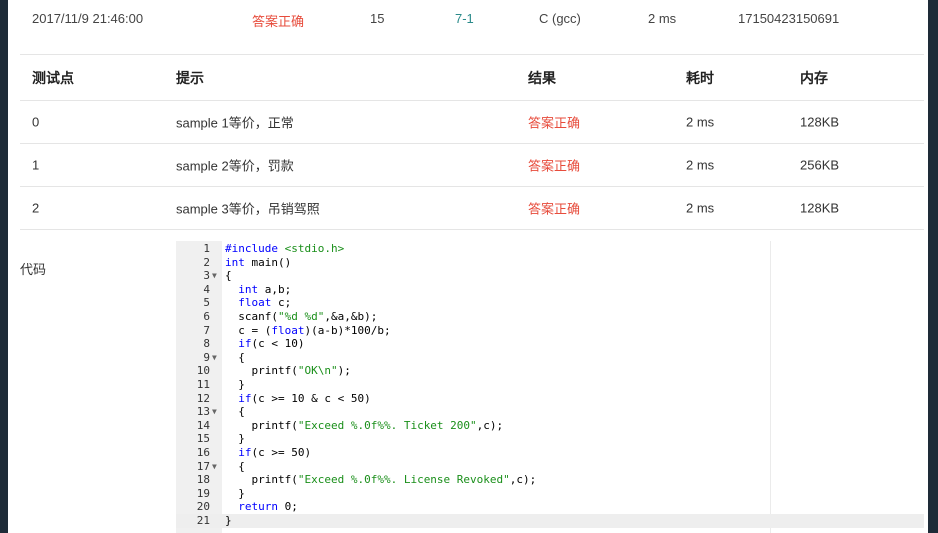 This screenshot has height=533, width=938. Describe the element at coordinates (203, 398) in the screenshot. I see `line-number: 12` at that location.